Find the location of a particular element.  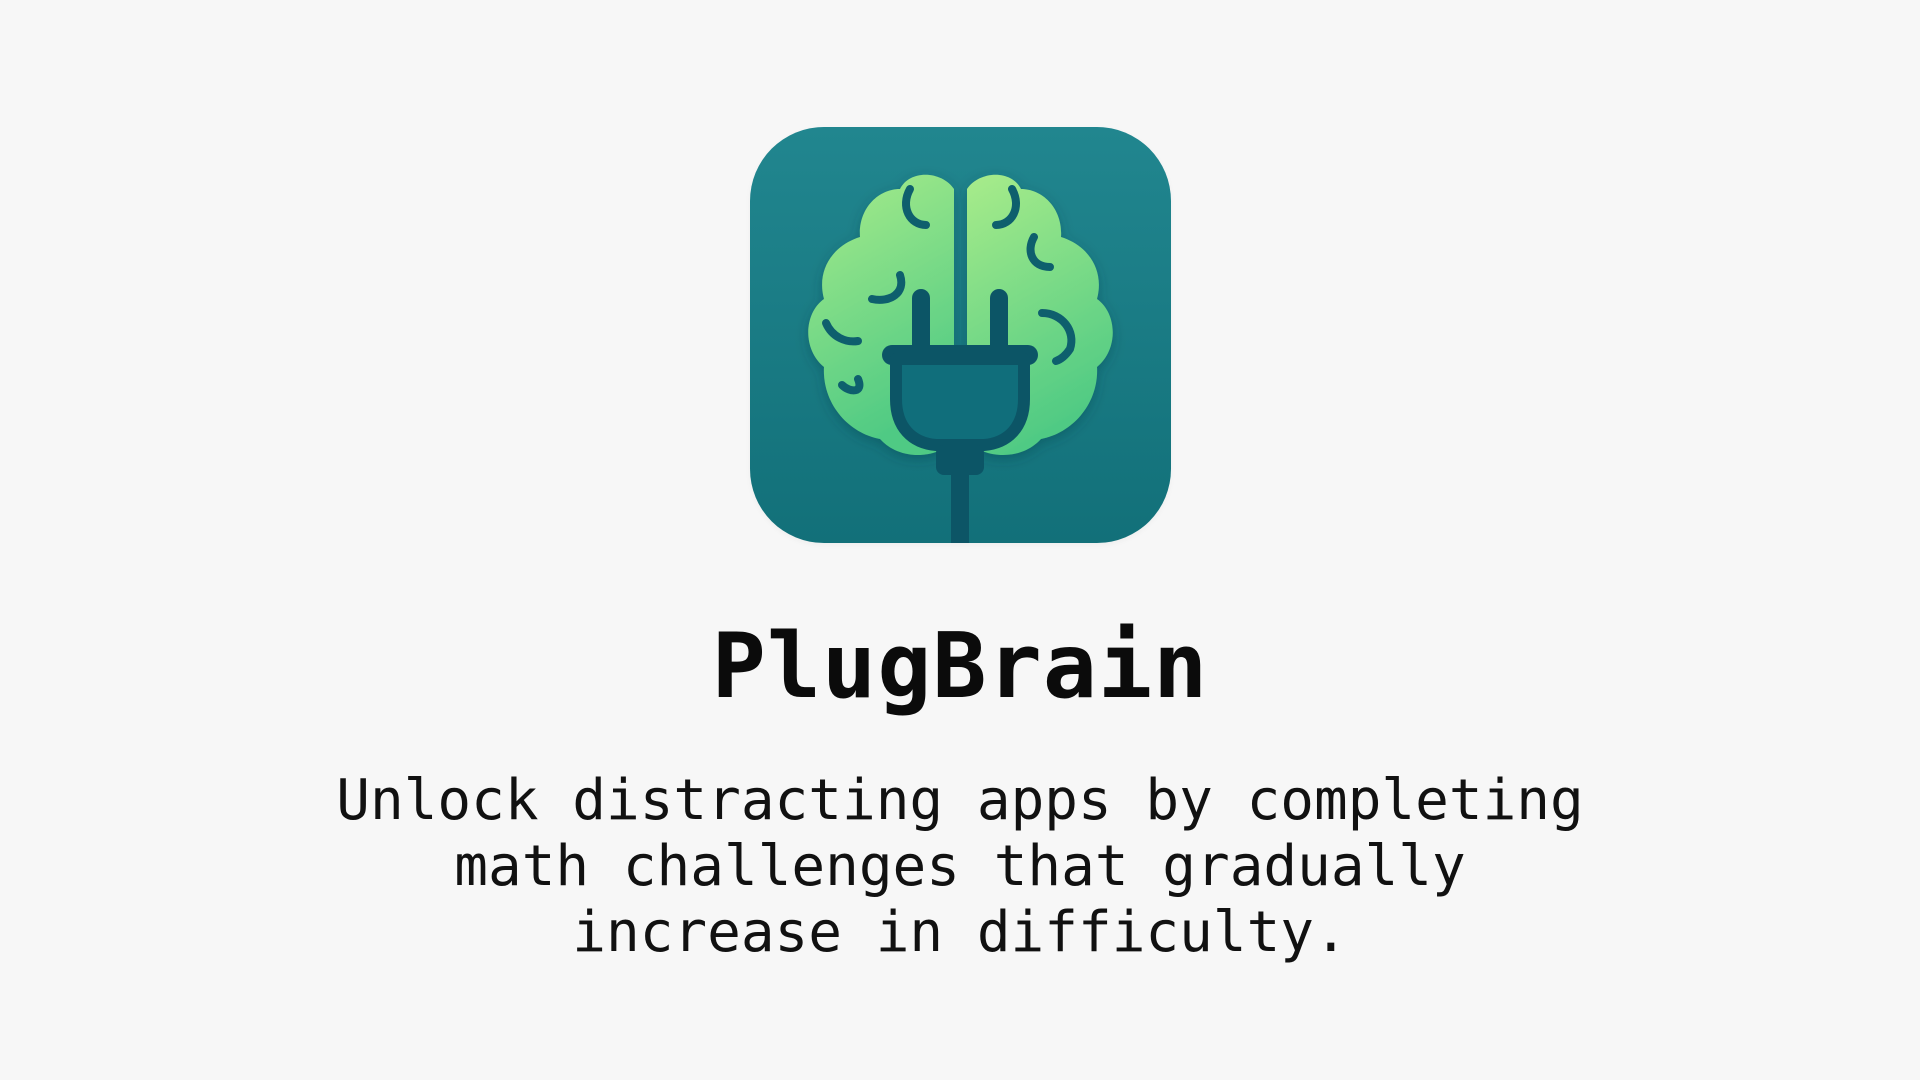

description-line: Unlock distracting apps by completing is located at coordinates (960, 800).